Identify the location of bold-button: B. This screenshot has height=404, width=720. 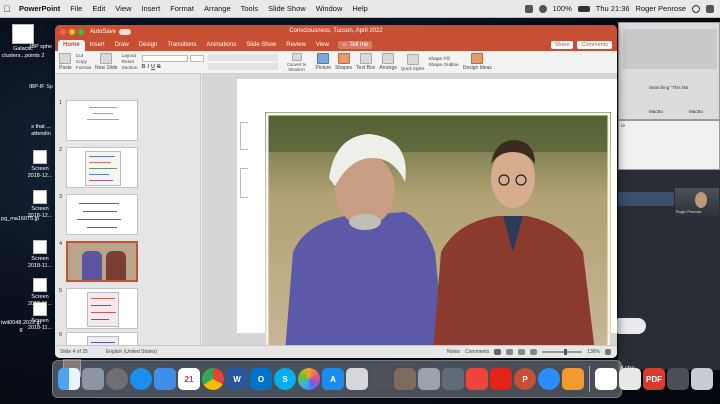
(144, 67).